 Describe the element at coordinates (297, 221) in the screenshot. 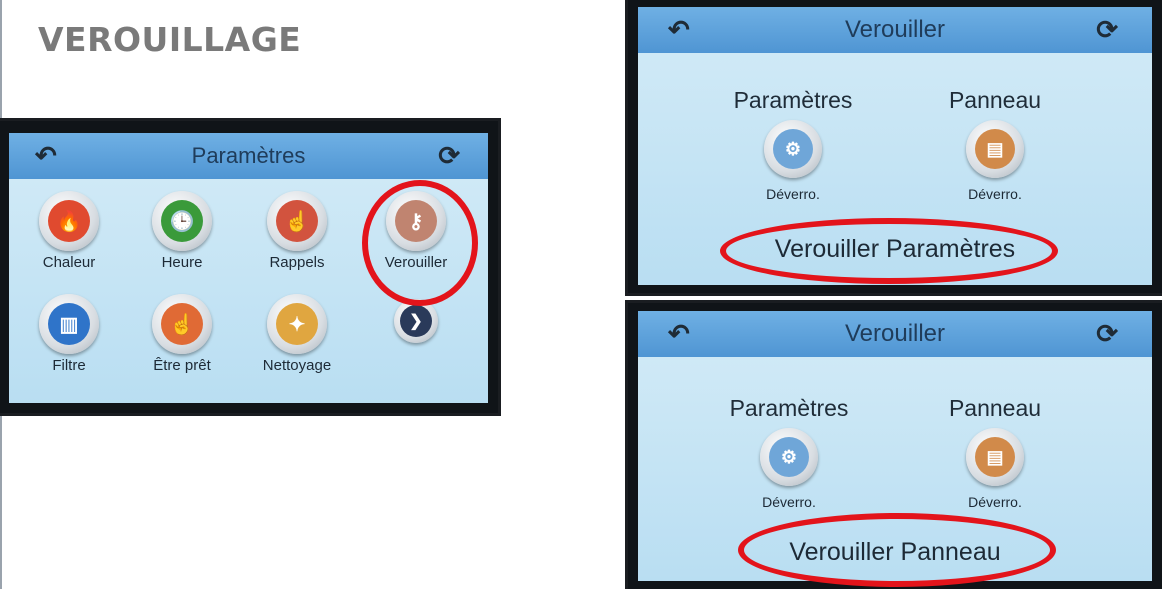

I see `reminder-icon: ☝` at that location.